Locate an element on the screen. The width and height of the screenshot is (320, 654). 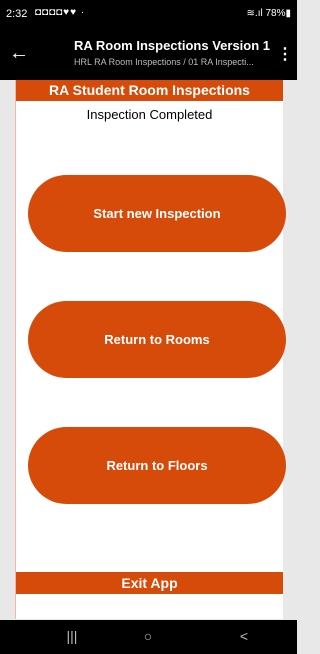
recent-apps-icon: ||| is located at coordinates (72, 636).